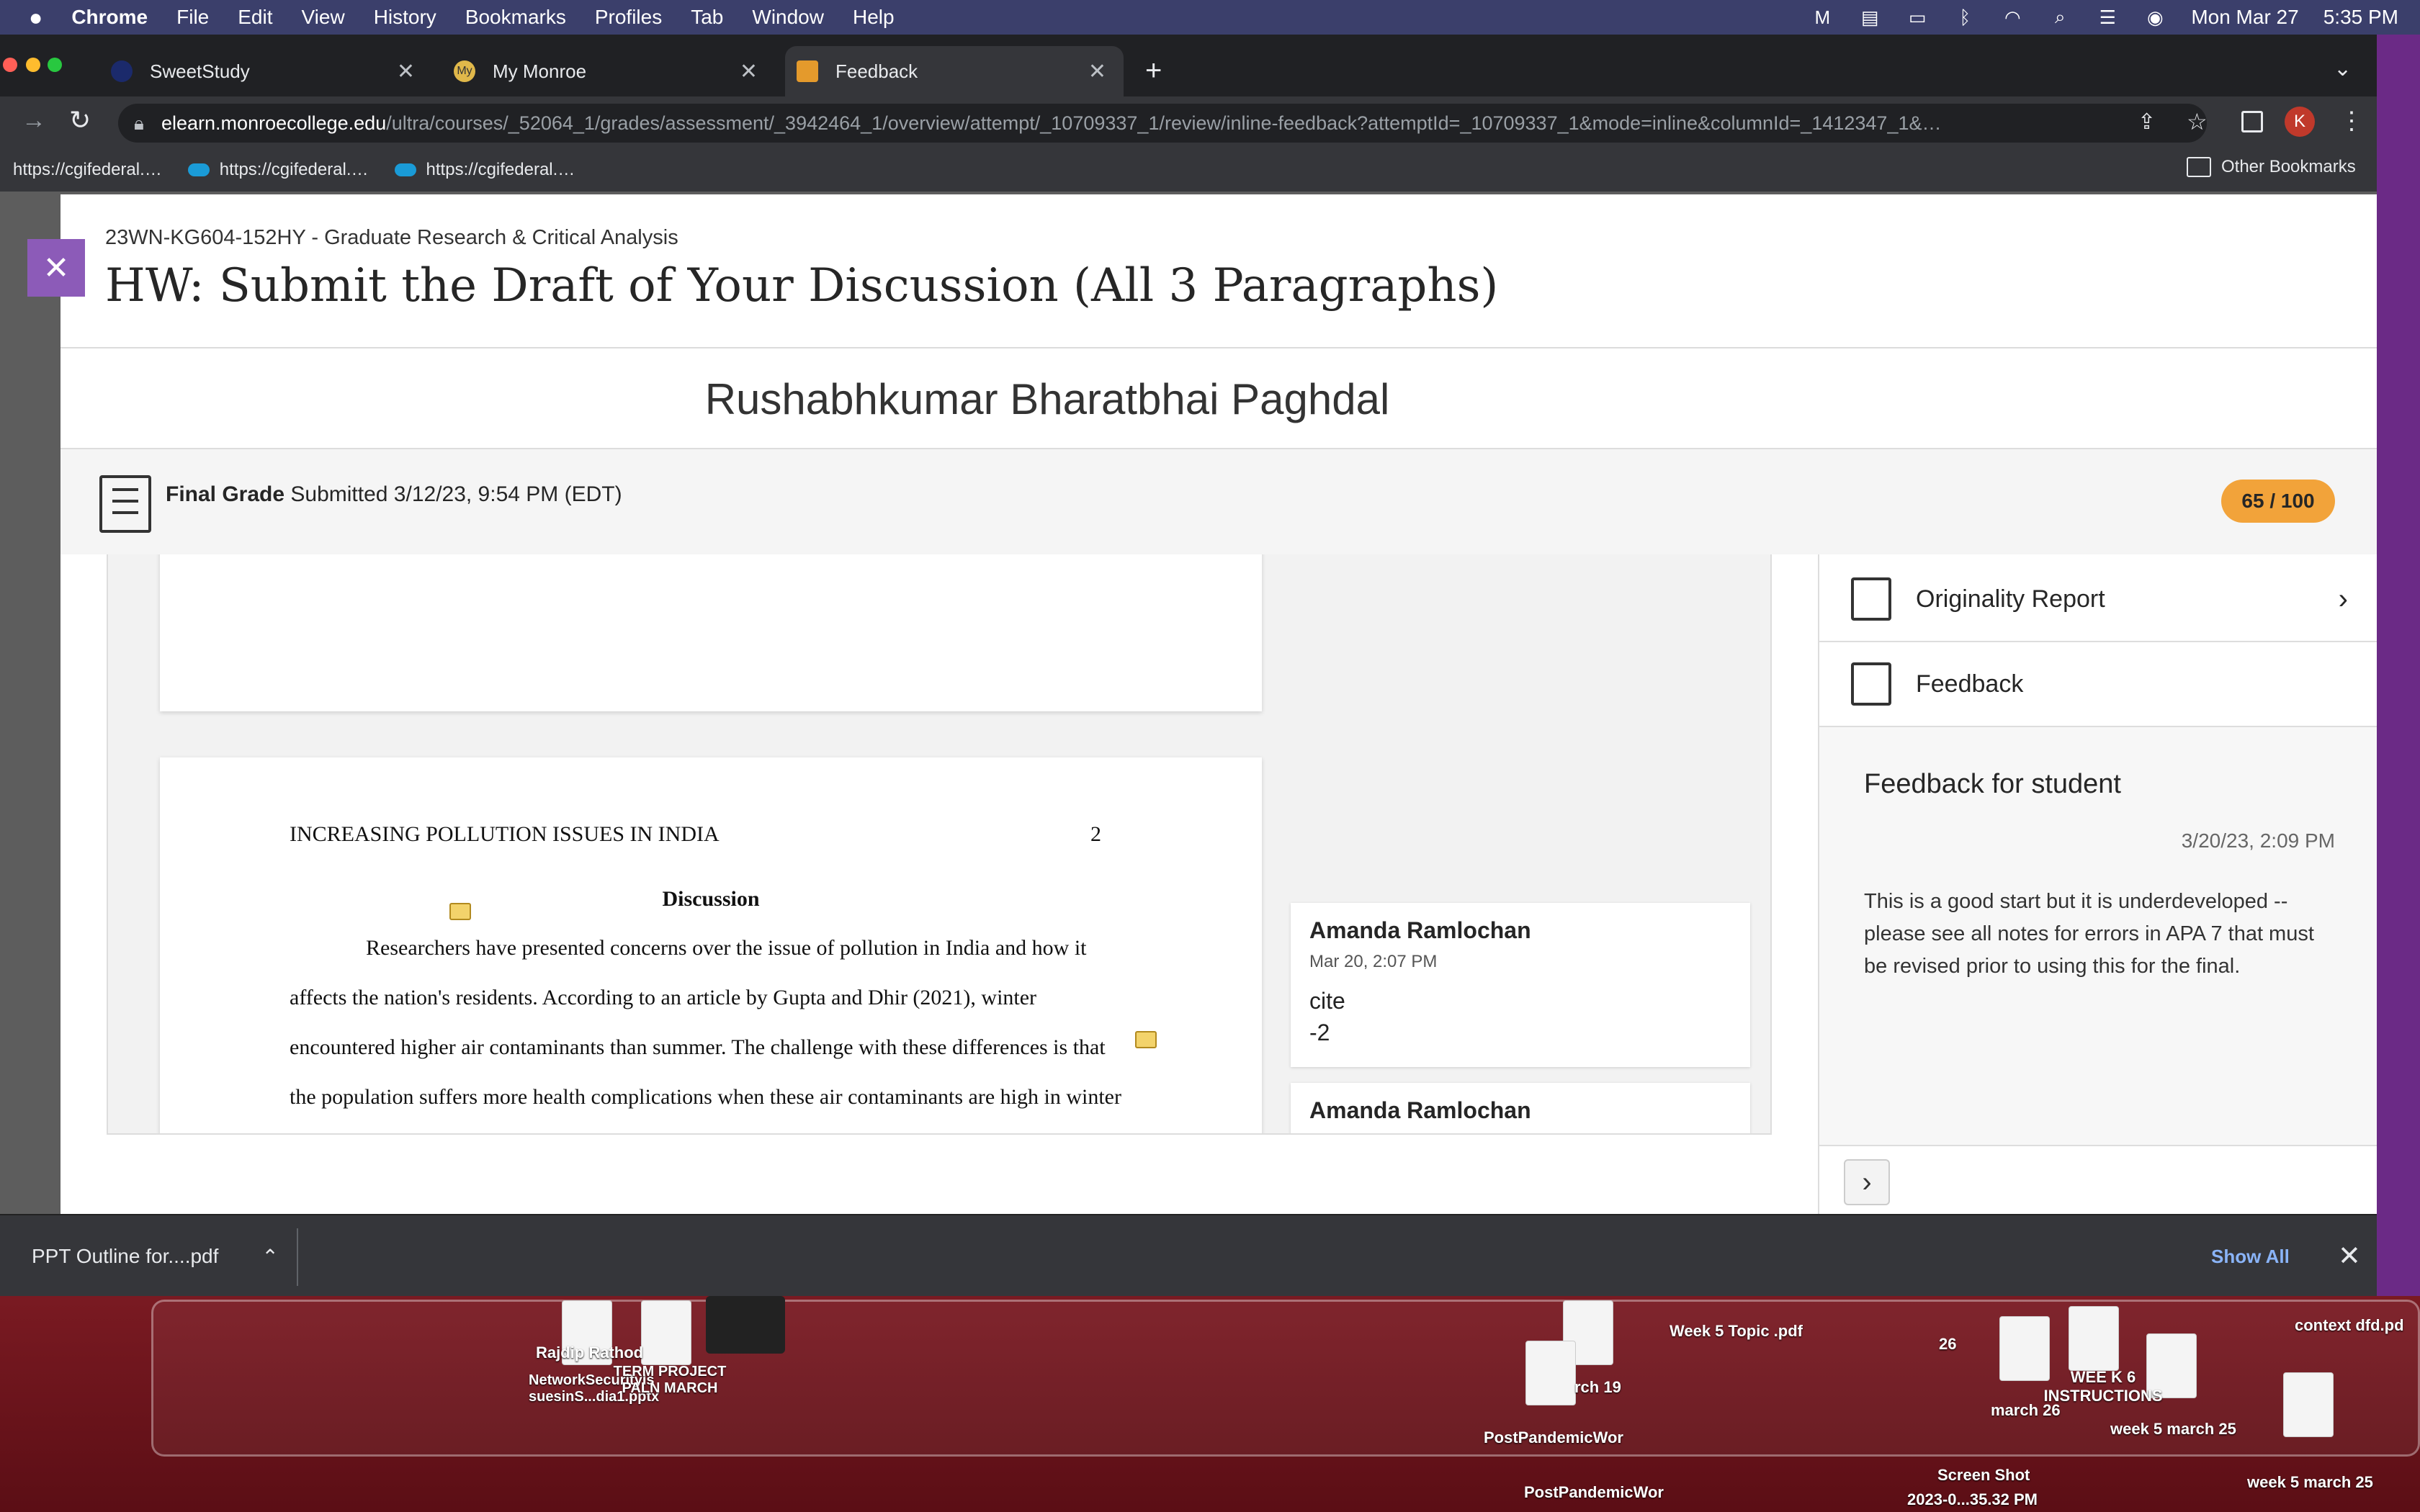 This screenshot has height=1512, width=2420. Describe the element at coordinates (33, 65) in the screenshot. I see `window-minimize-button` at that location.